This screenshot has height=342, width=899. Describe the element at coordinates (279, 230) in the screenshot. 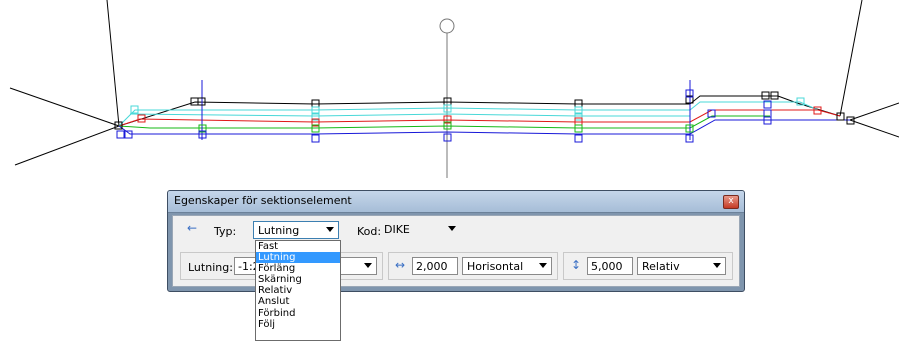

I see `type-select-value: Lutning` at that location.